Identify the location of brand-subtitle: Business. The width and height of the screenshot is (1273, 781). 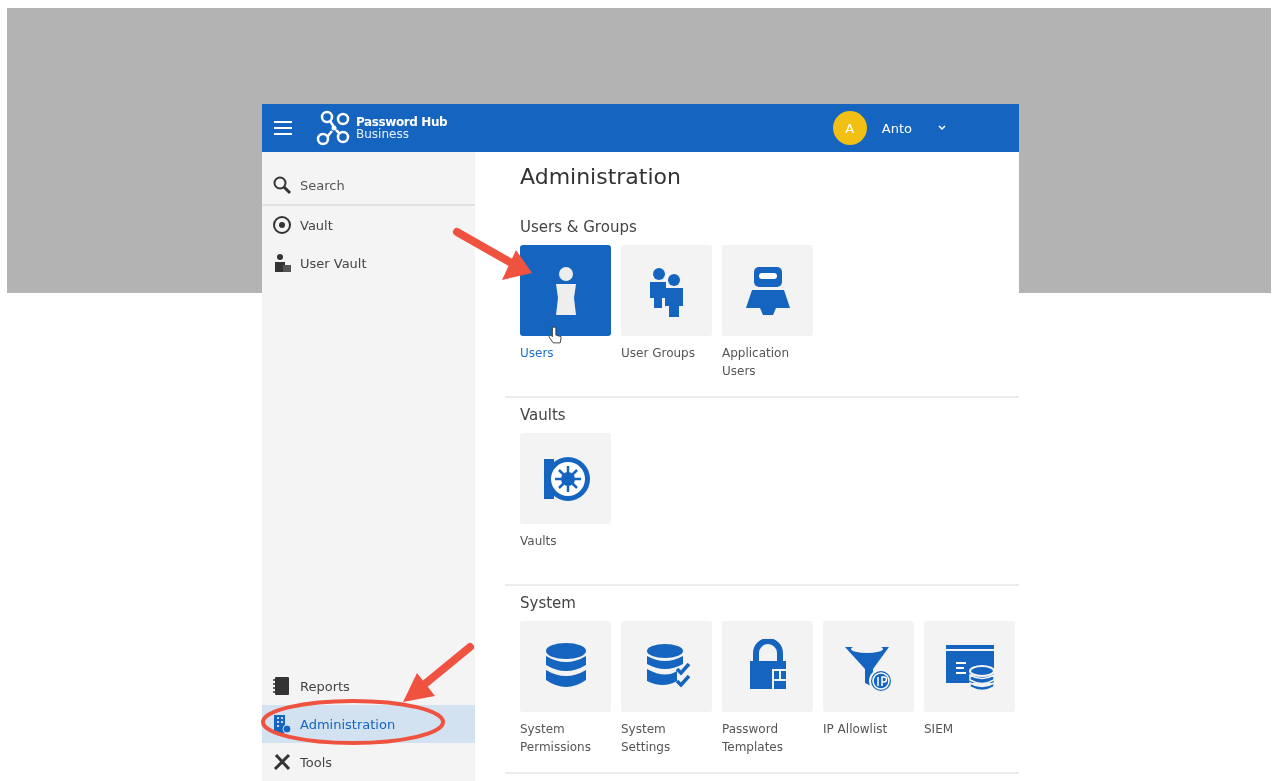
(383, 134).